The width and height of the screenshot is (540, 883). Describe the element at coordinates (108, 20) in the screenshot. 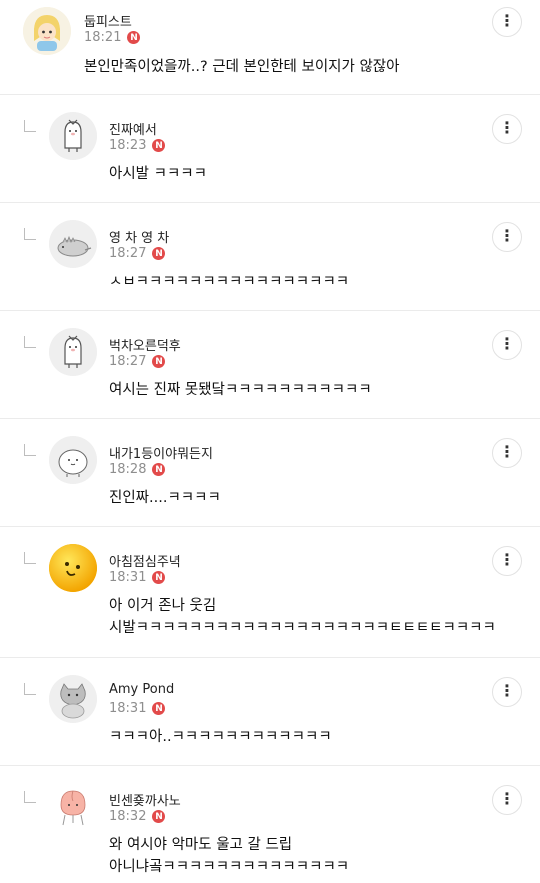

I see `comment-nickname: 둡피스트` at that location.